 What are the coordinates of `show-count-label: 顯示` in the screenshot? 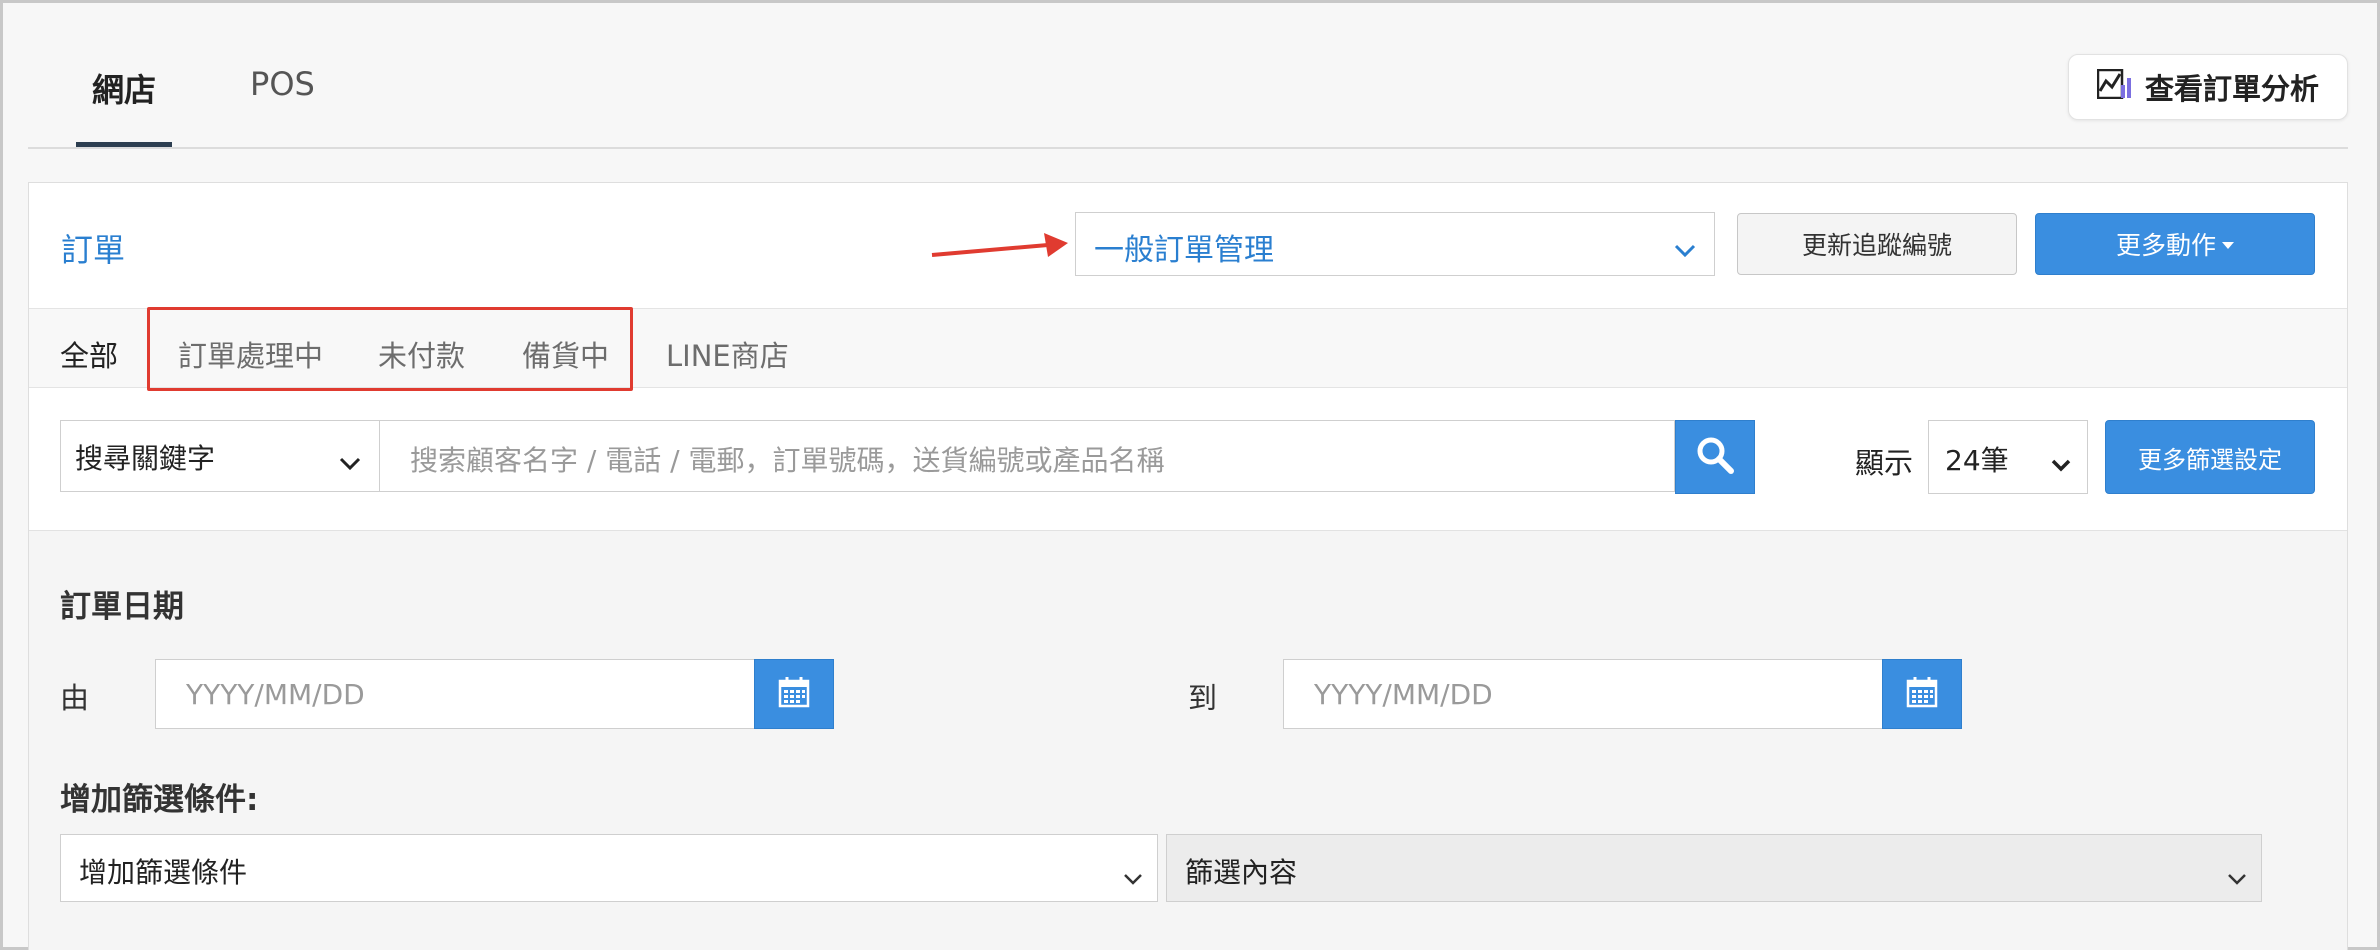 It's located at (1884, 463).